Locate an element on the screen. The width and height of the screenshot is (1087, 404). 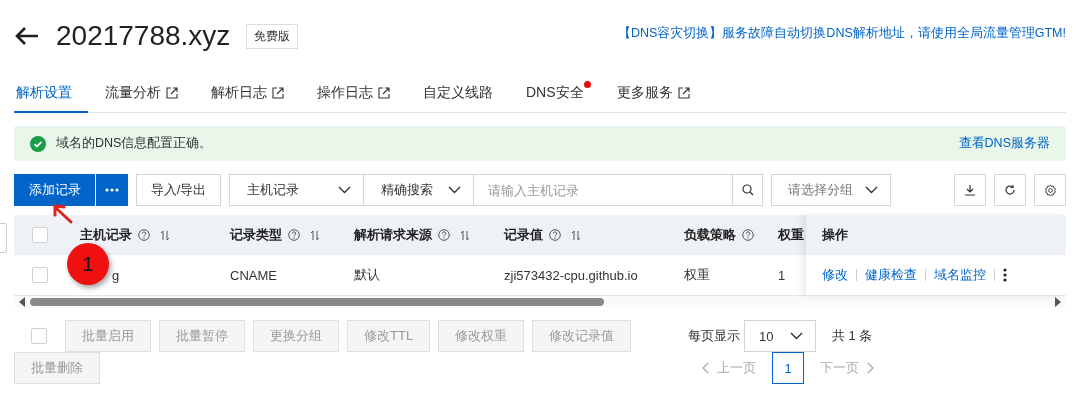
domain-title: 20217788.xyz is located at coordinates (143, 36).